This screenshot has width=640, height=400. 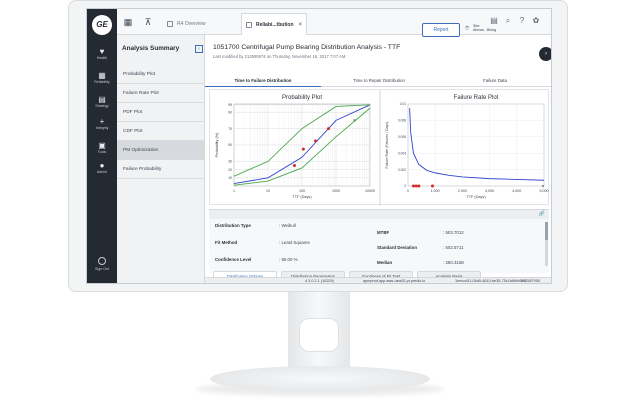 I want to click on y-tick-label: 99, so click(x=230, y=105).